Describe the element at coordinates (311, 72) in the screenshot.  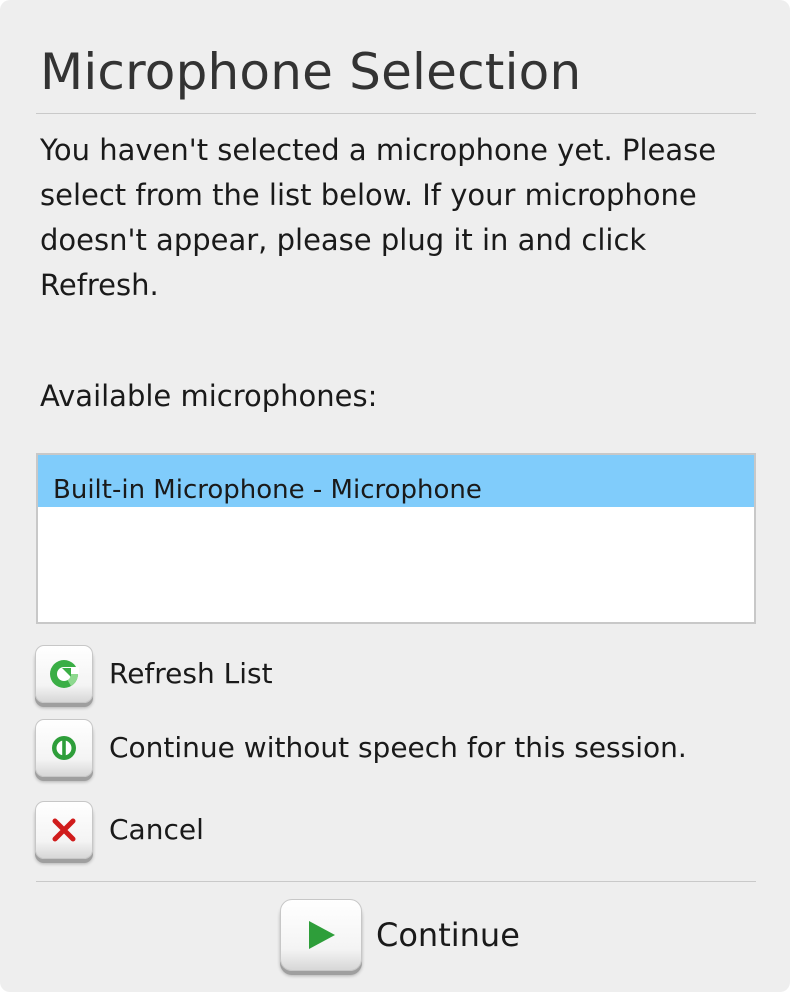
I see `dialog-title: Microphone Selection` at that location.